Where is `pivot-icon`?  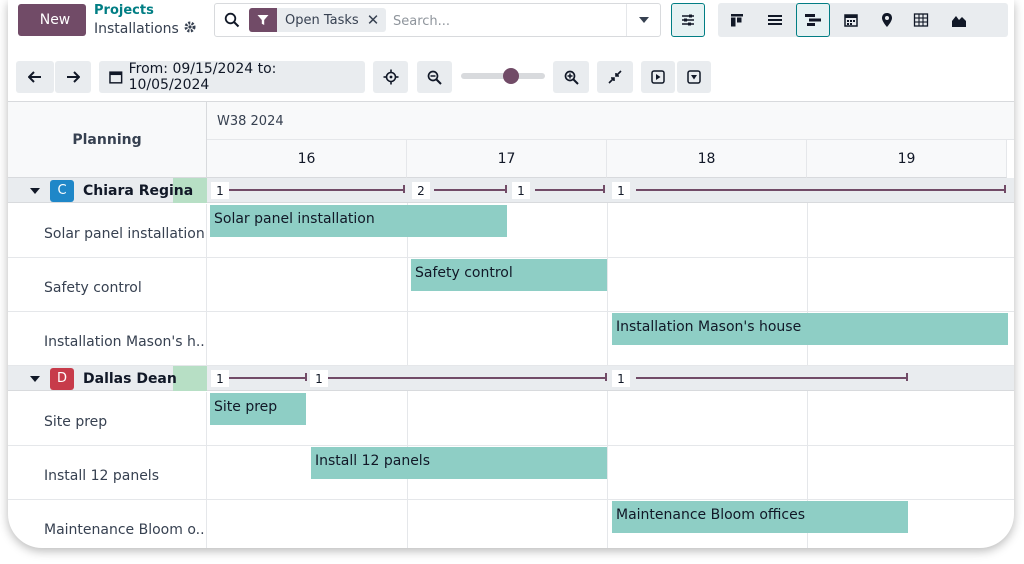
pivot-icon is located at coordinates (921, 20).